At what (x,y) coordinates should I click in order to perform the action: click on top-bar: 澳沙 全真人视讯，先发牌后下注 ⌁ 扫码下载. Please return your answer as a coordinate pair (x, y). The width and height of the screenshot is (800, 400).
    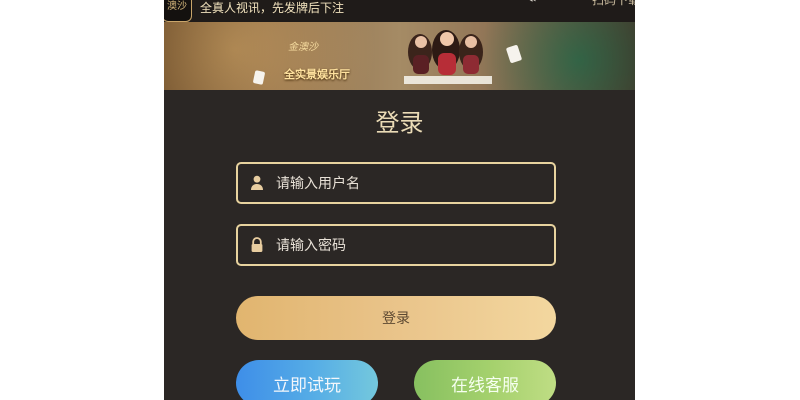
    Looking at the image, I should click on (399, 11).